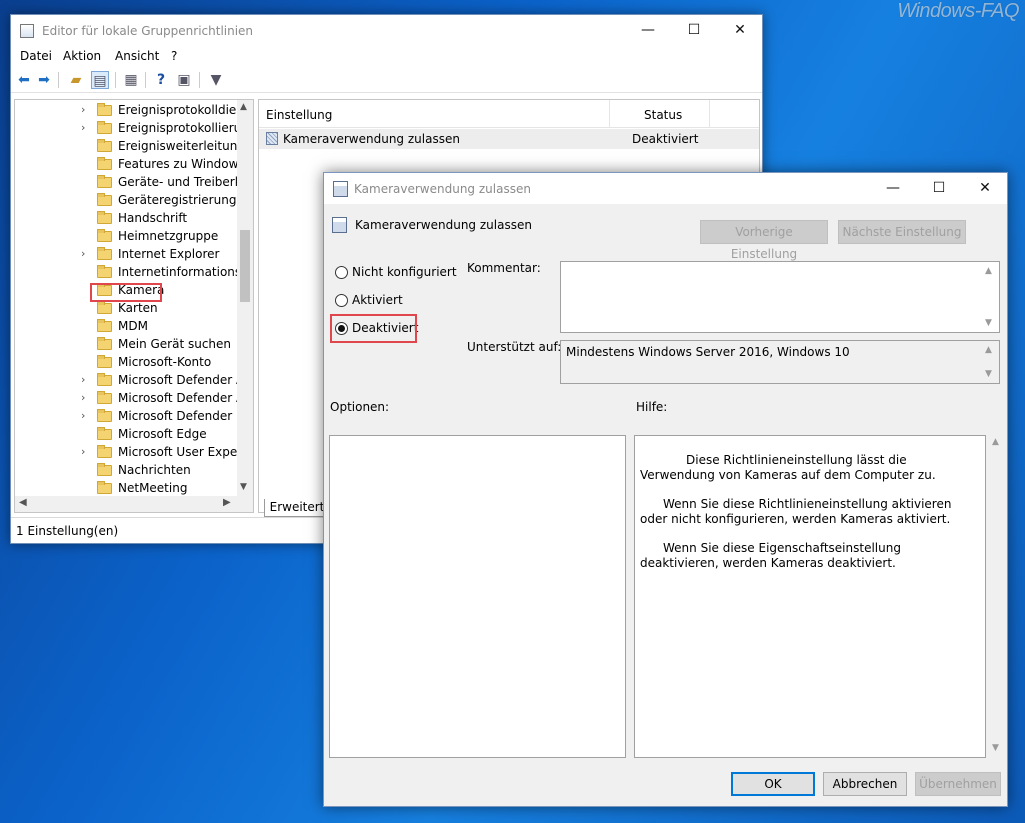 Image resolution: width=1025 pixels, height=823 pixels. Describe the element at coordinates (764, 240) in the screenshot. I see `previous-setting-button: Vorherige Einstellung` at that location.